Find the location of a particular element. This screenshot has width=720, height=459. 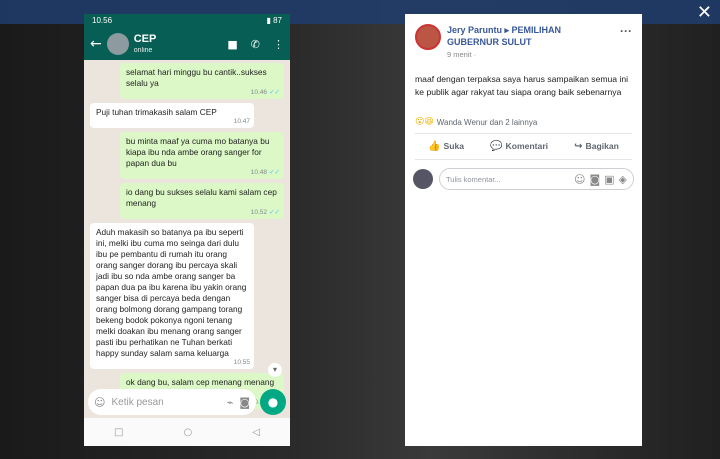

comment-composer: Tulis komentar... ☺ ◙ ▣ ◈ is located at coordinates (523, 179).